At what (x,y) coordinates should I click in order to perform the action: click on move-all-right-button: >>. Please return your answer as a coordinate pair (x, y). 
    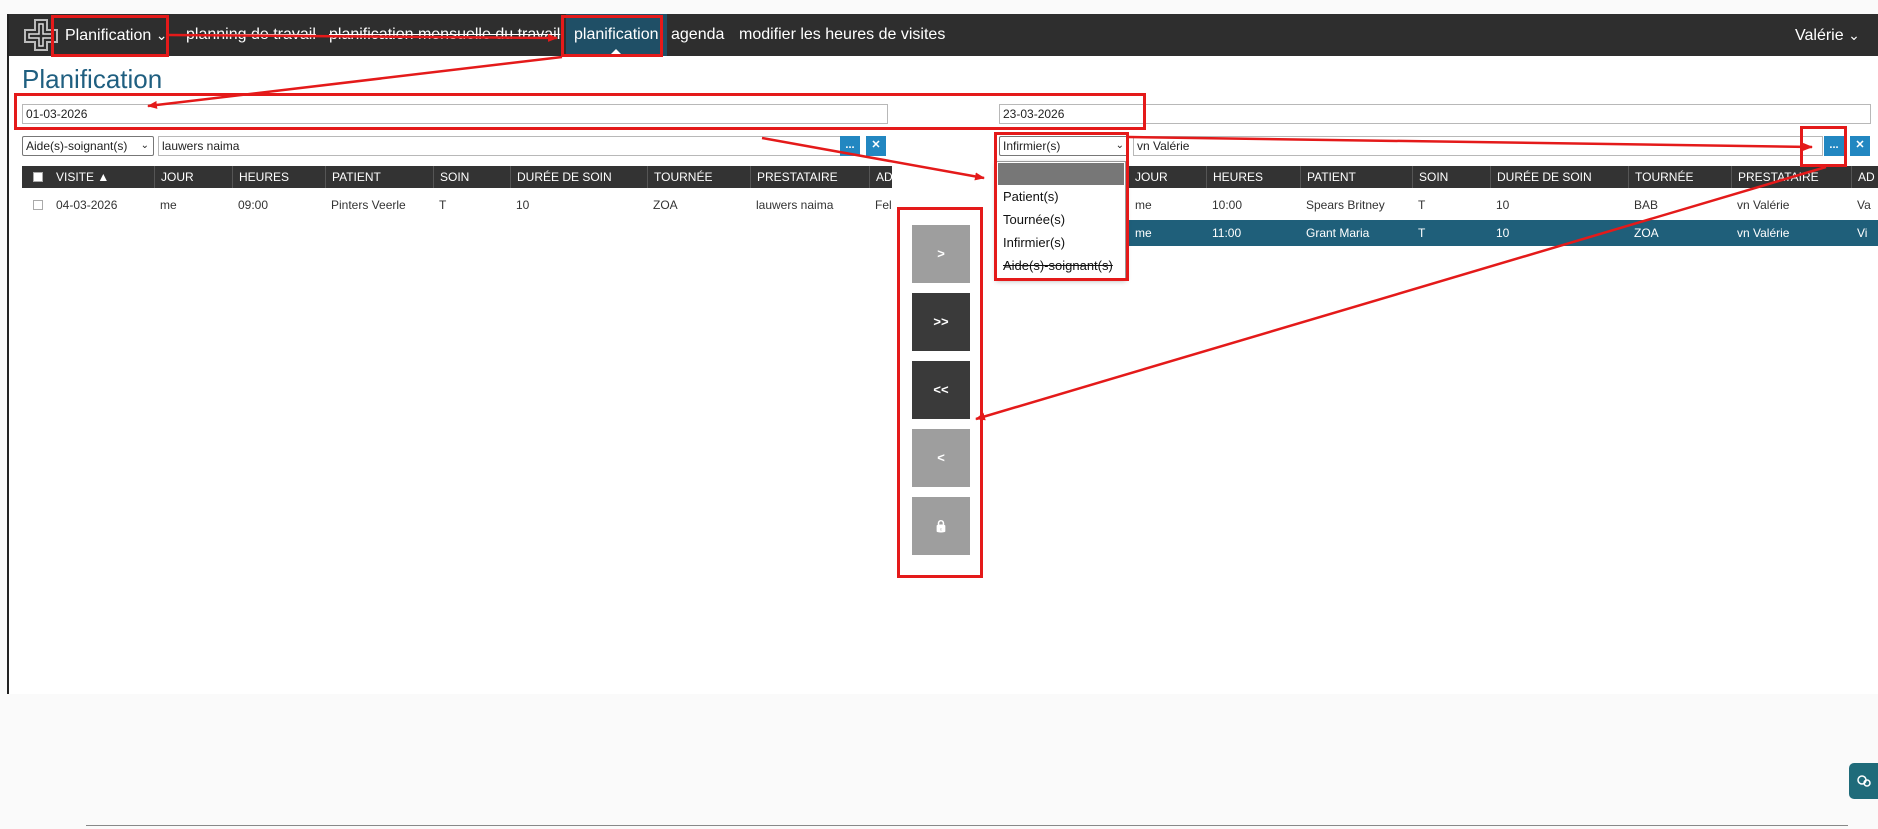
    Looking at the image, I should click on (941, 322).